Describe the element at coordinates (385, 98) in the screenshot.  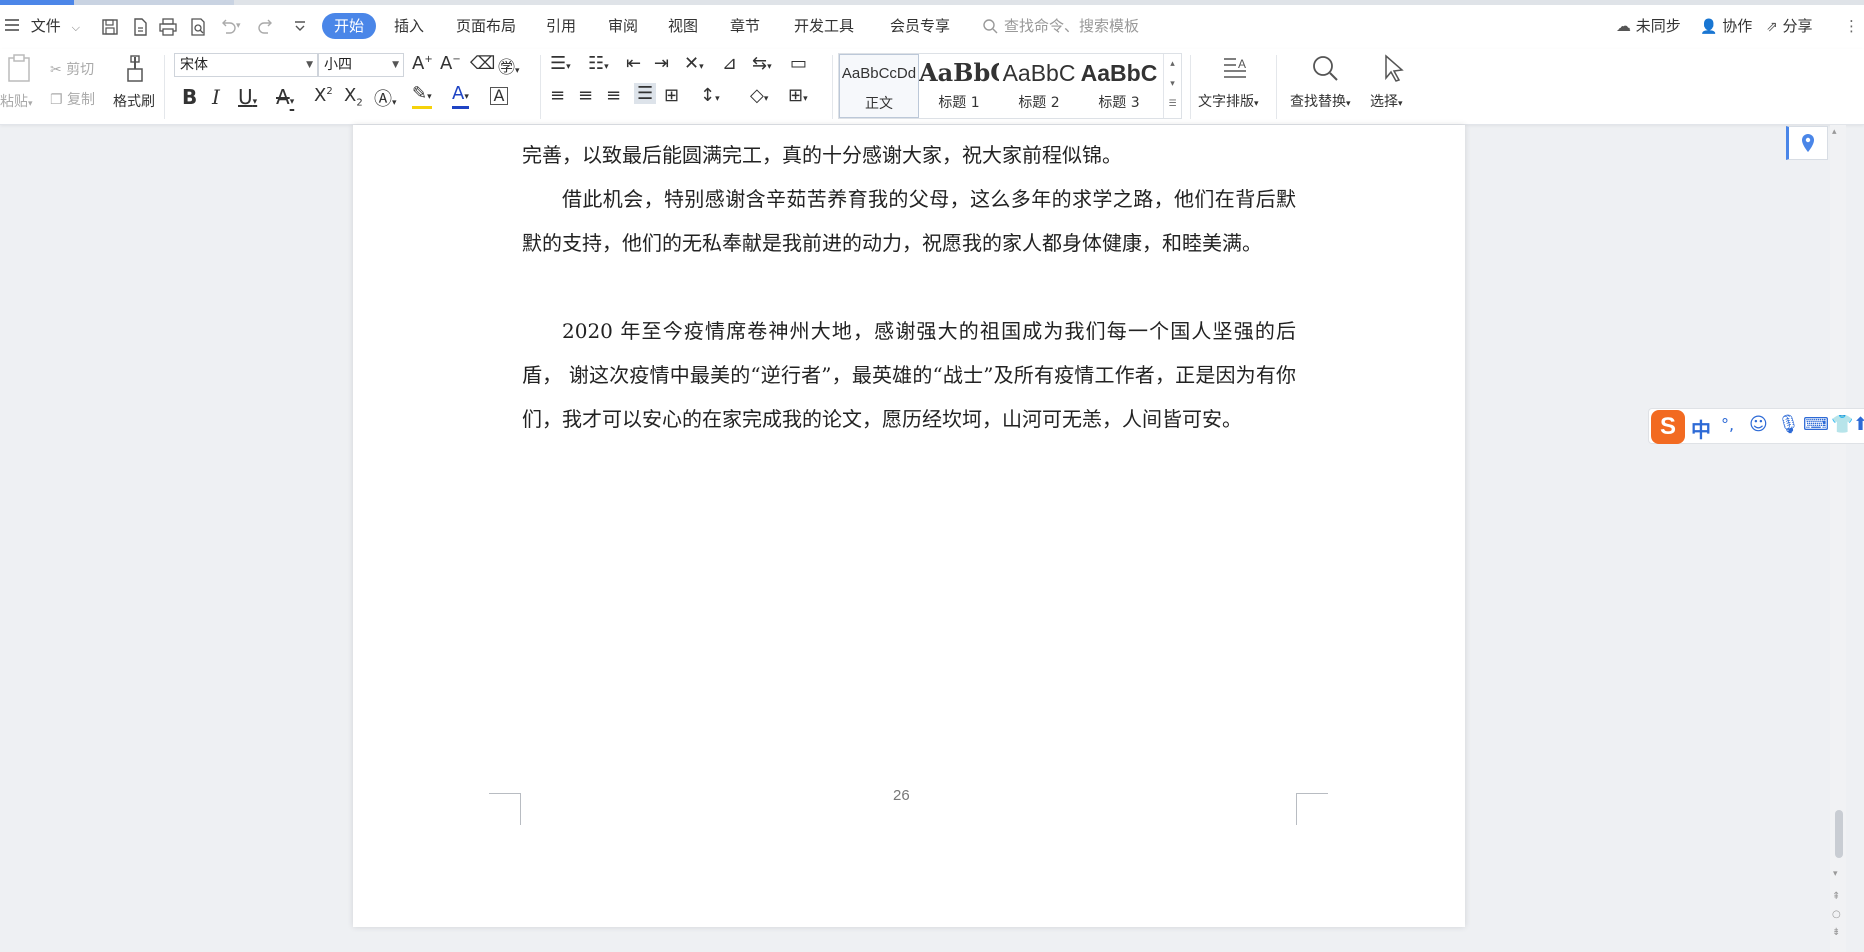
I see `text-effect-icon: Ⓐ▾` at that location.